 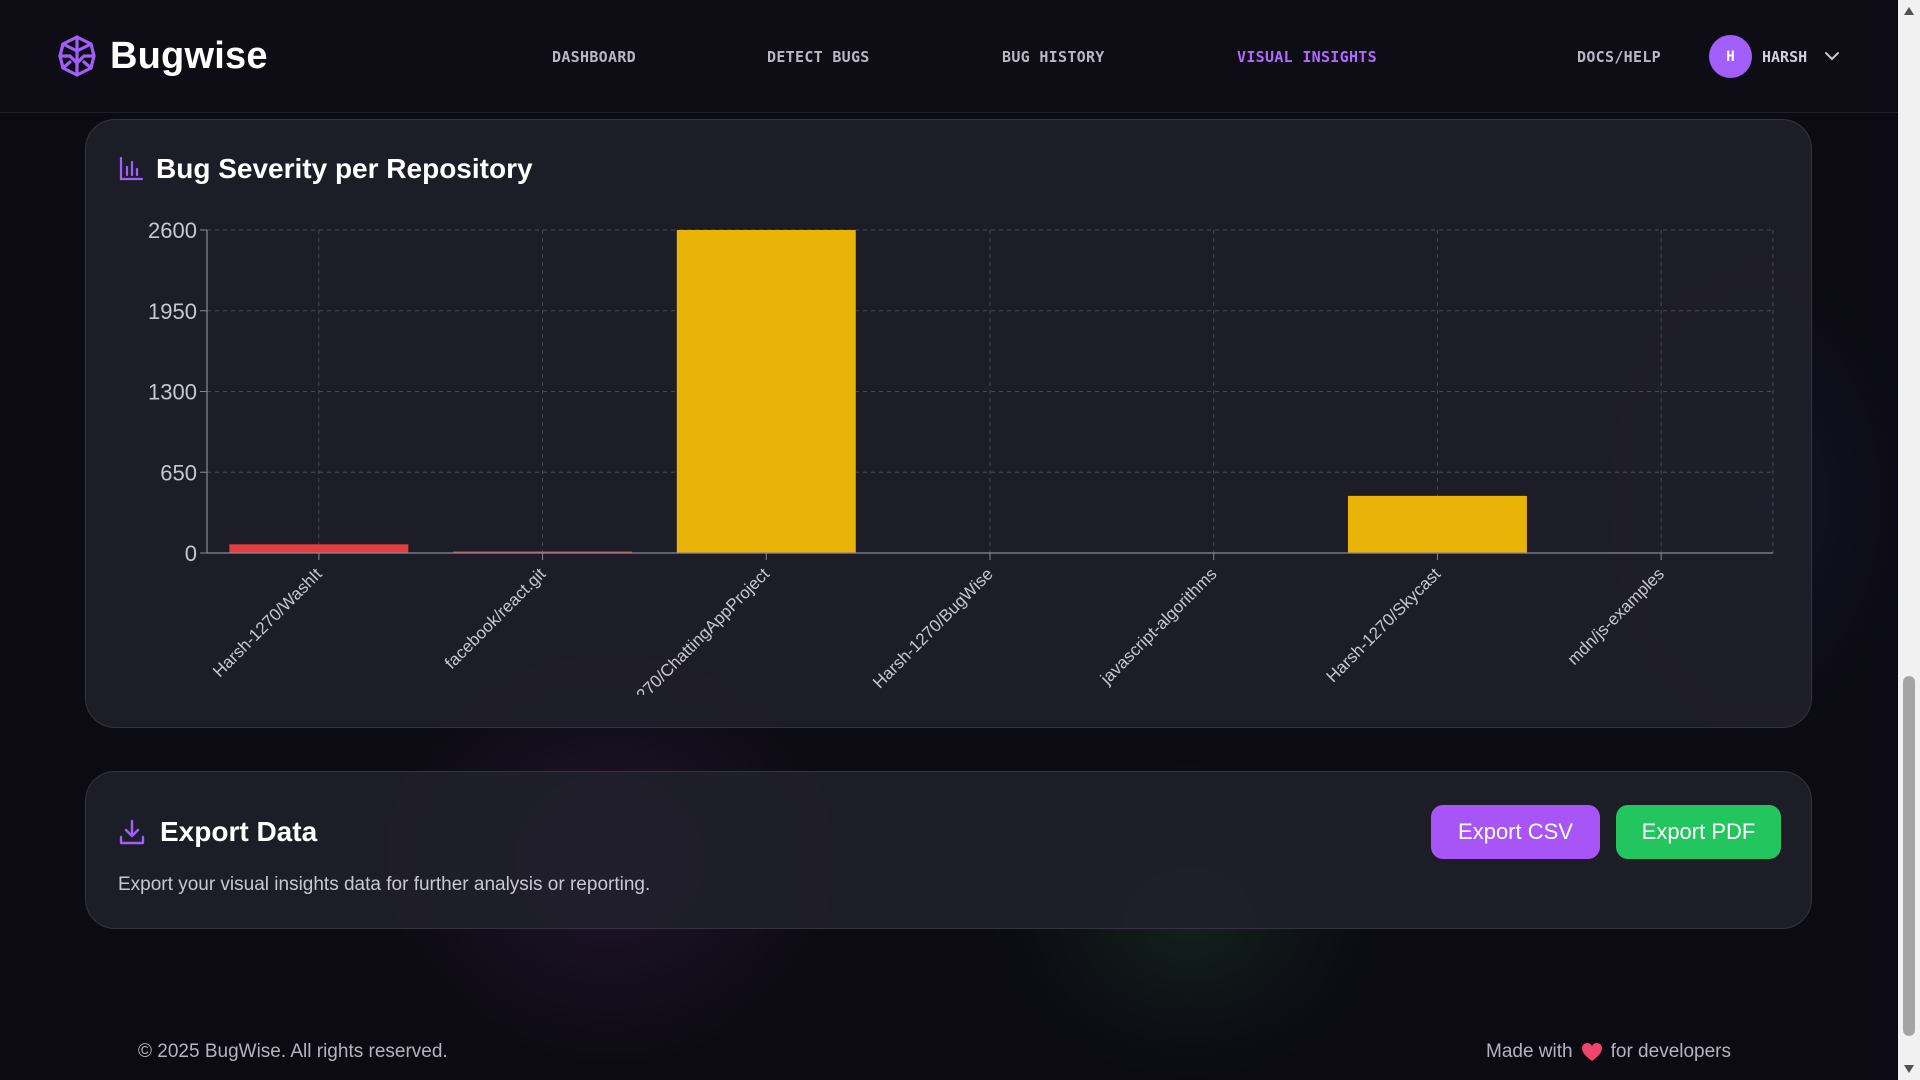 I want to click on brand-name: Bugwise, so click(x=189, y=55).